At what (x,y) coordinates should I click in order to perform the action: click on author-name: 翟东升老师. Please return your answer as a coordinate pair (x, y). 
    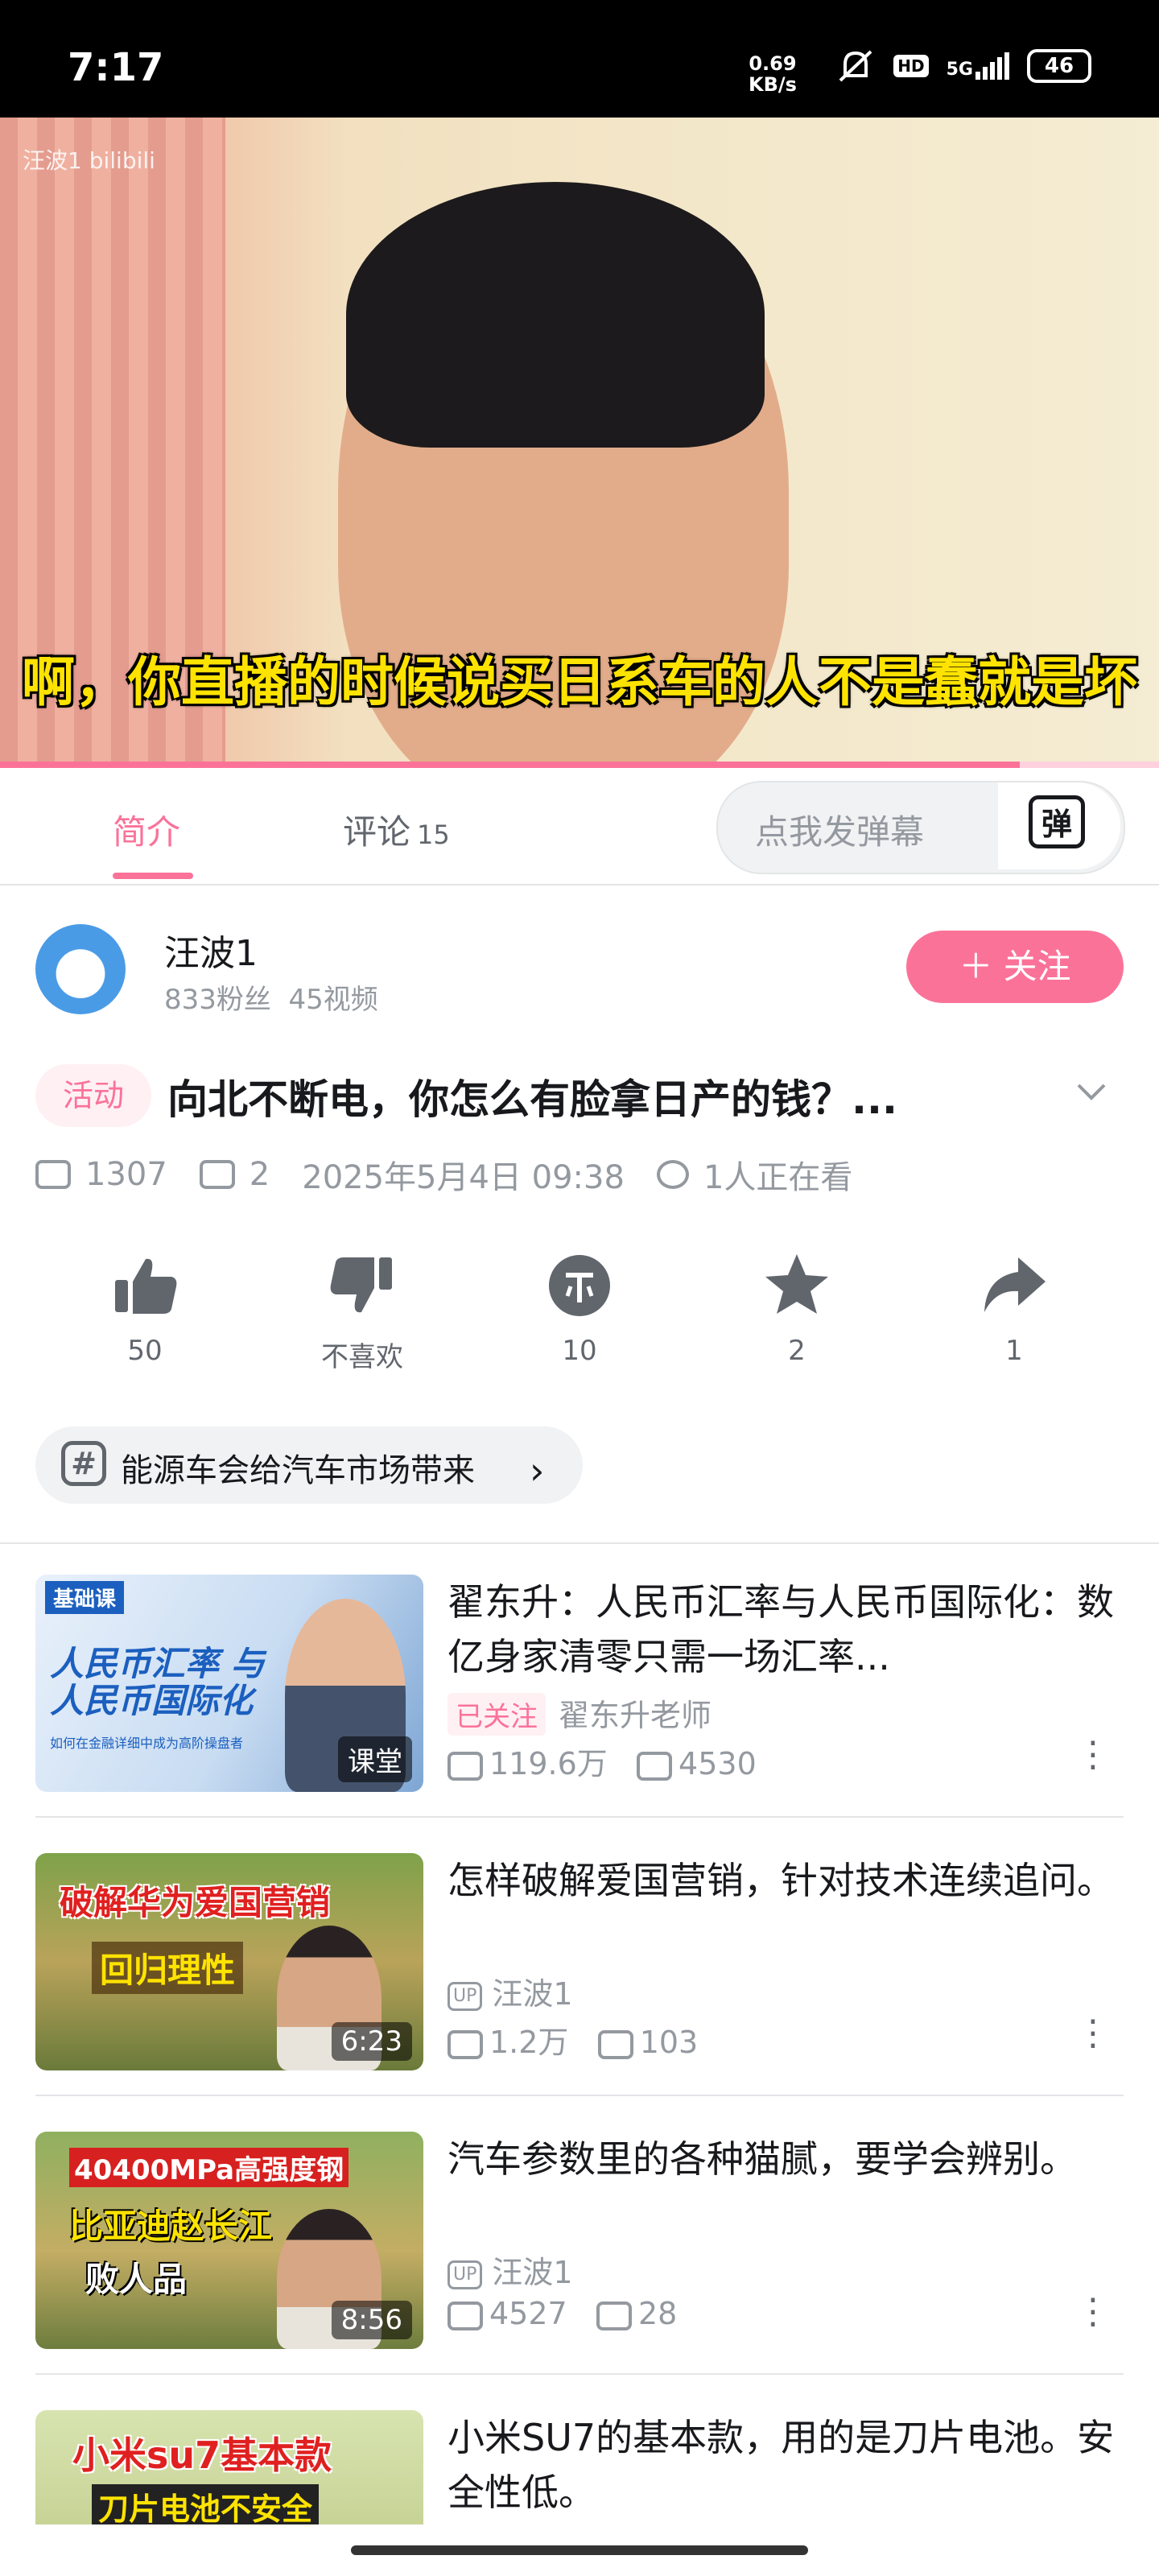
    Looking at the image, I should click on (635, 1715).